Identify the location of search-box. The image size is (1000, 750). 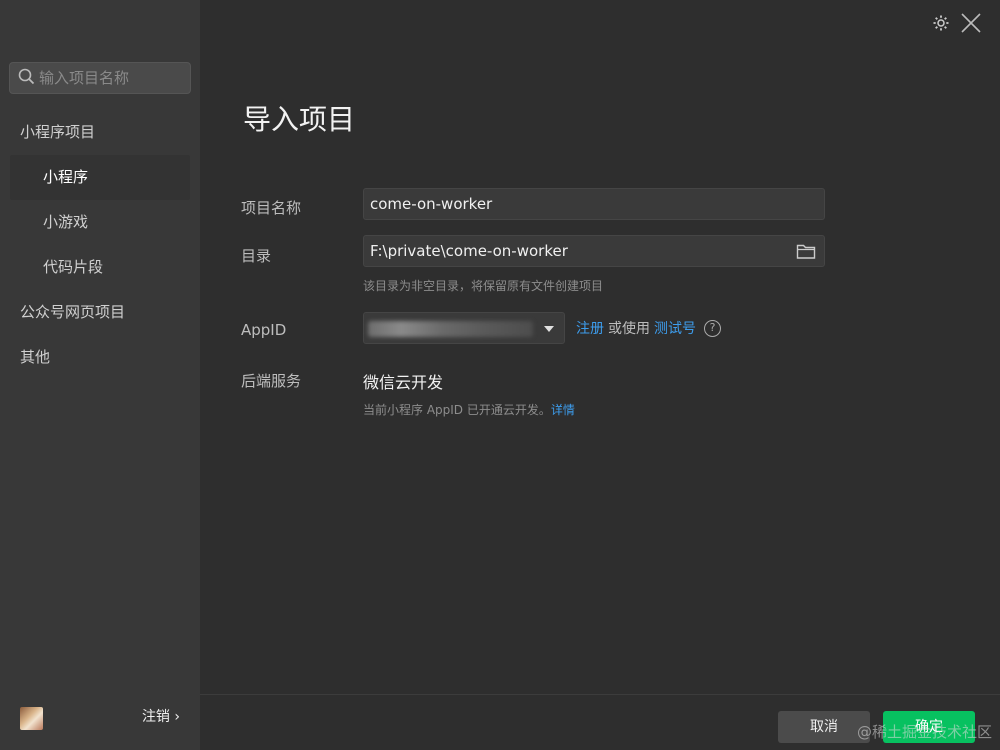
(100, 78).